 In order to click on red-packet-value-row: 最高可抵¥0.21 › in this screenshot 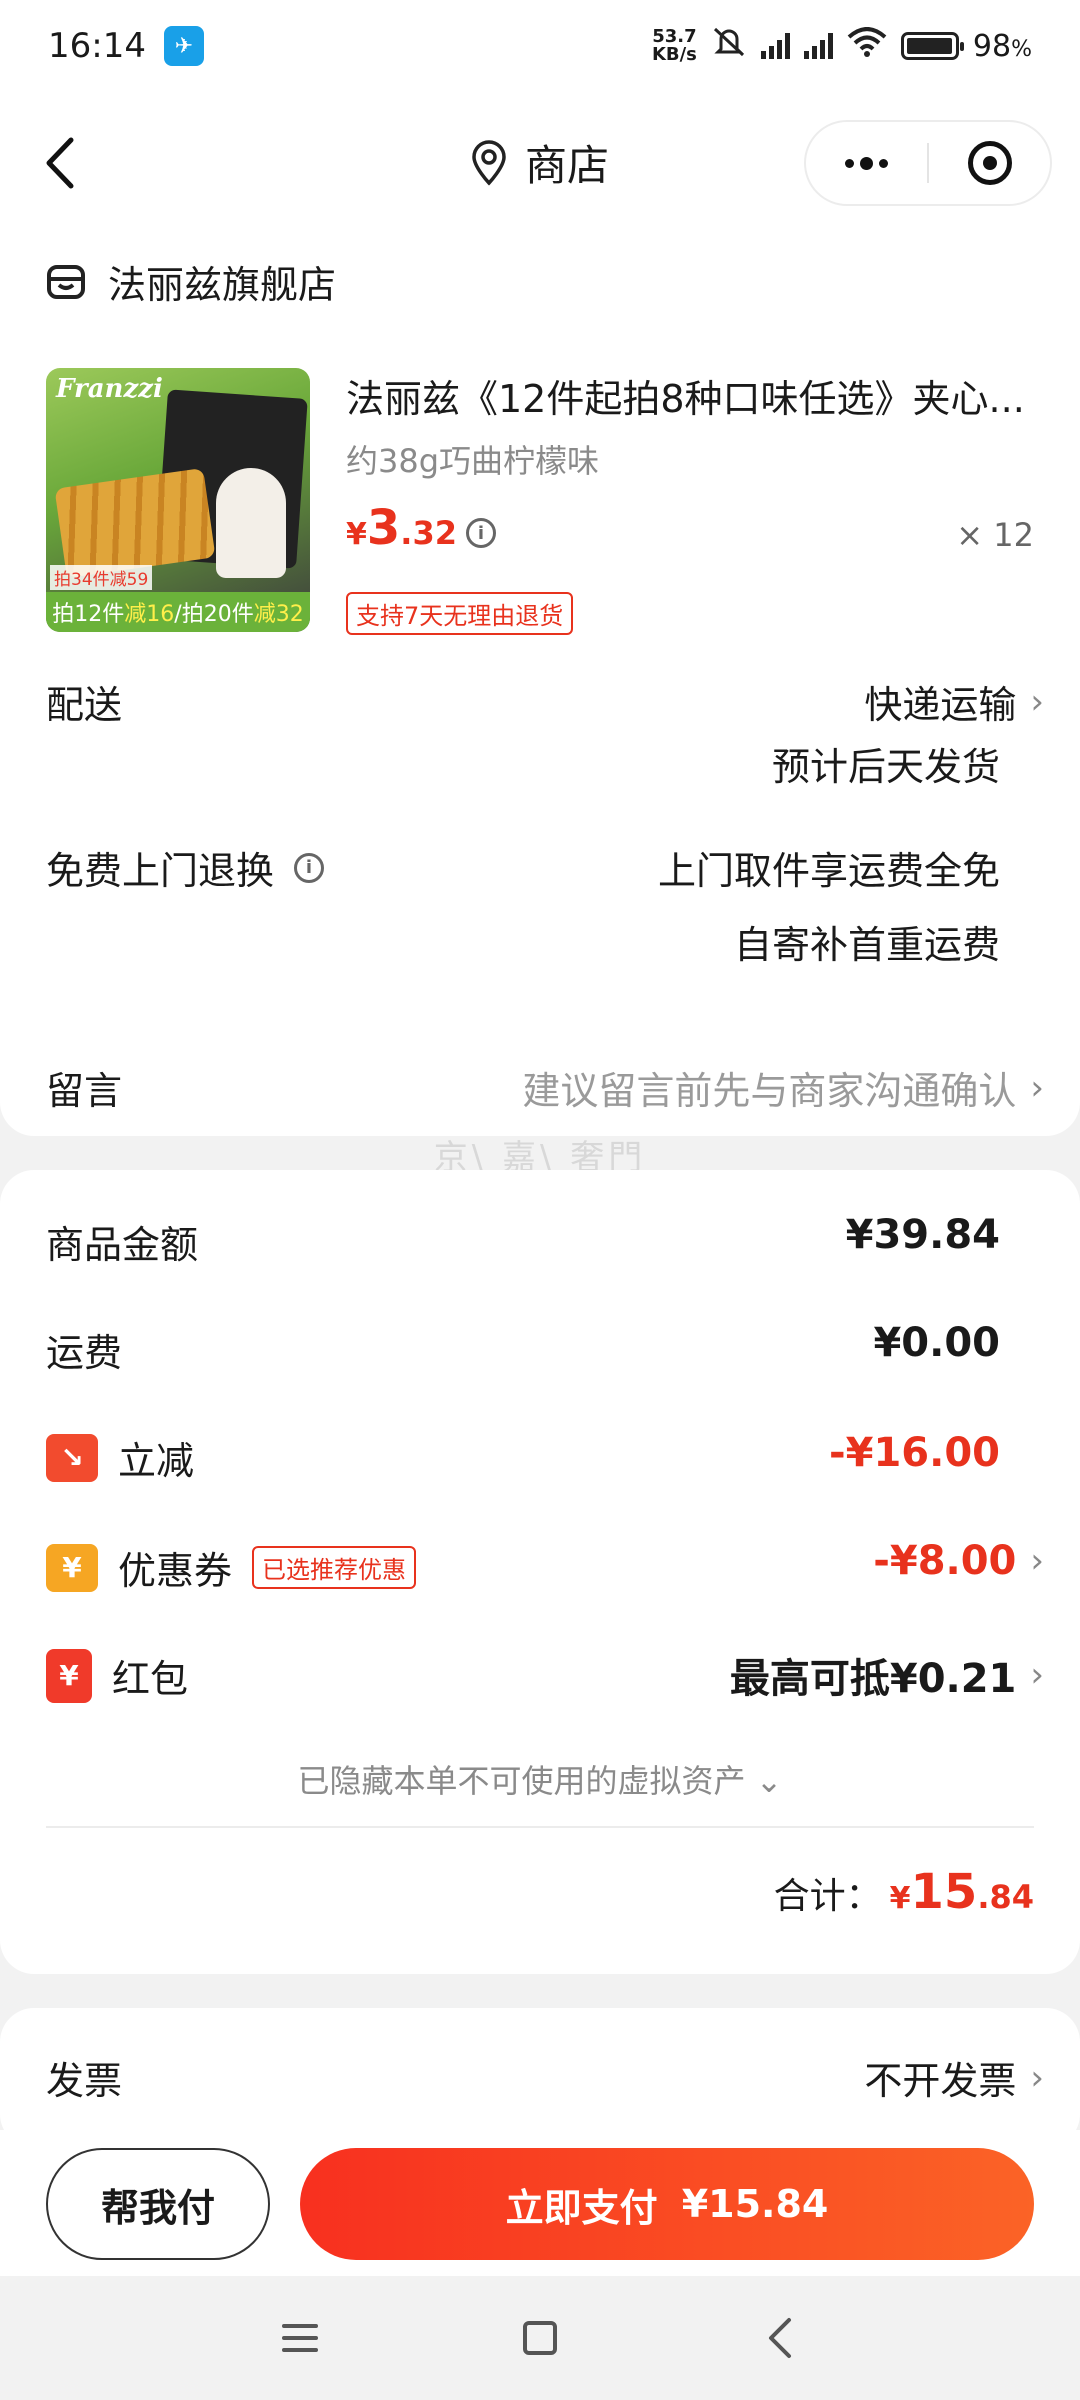, I will do `click(887, 1675)`.